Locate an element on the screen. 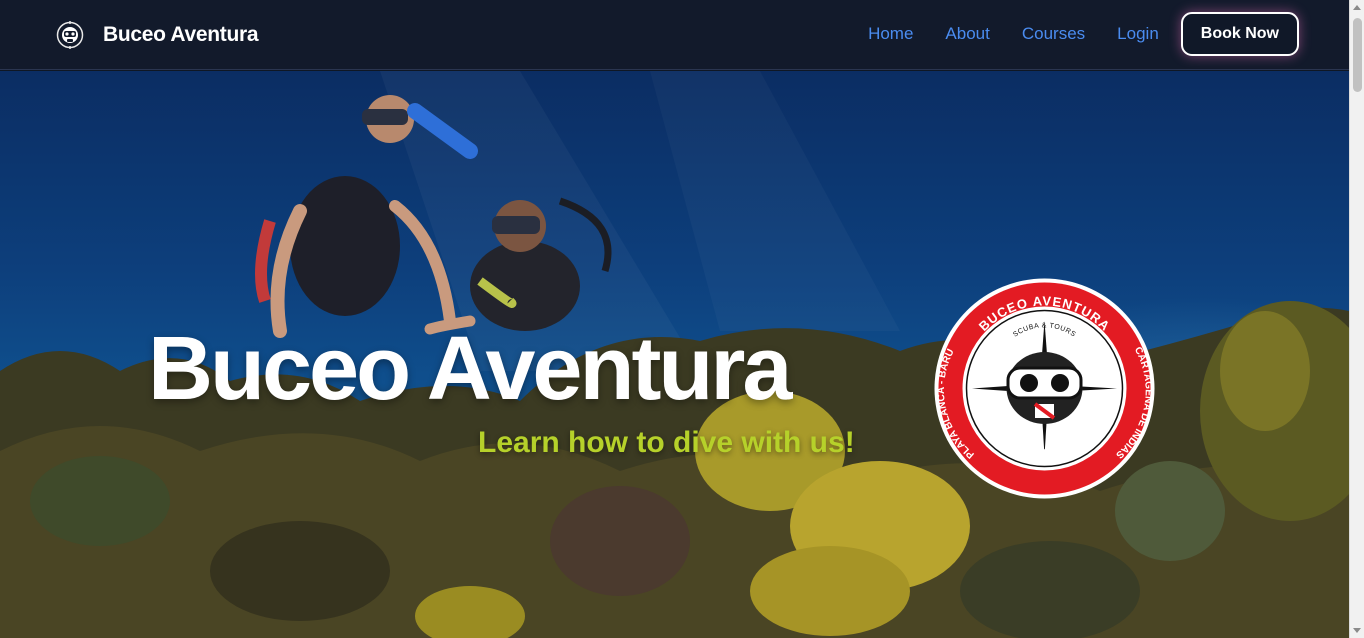  scrollbar-thumb is located at coordinates (1357, 55).